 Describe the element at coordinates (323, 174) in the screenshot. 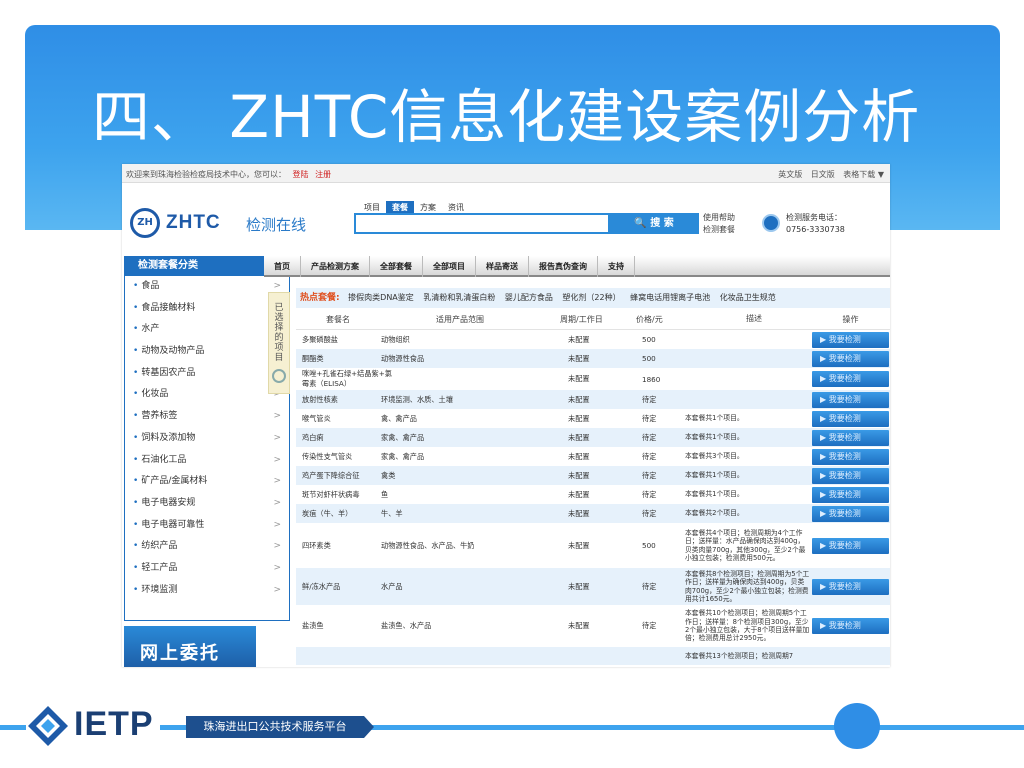

I see `register-link: 注册` at that location.